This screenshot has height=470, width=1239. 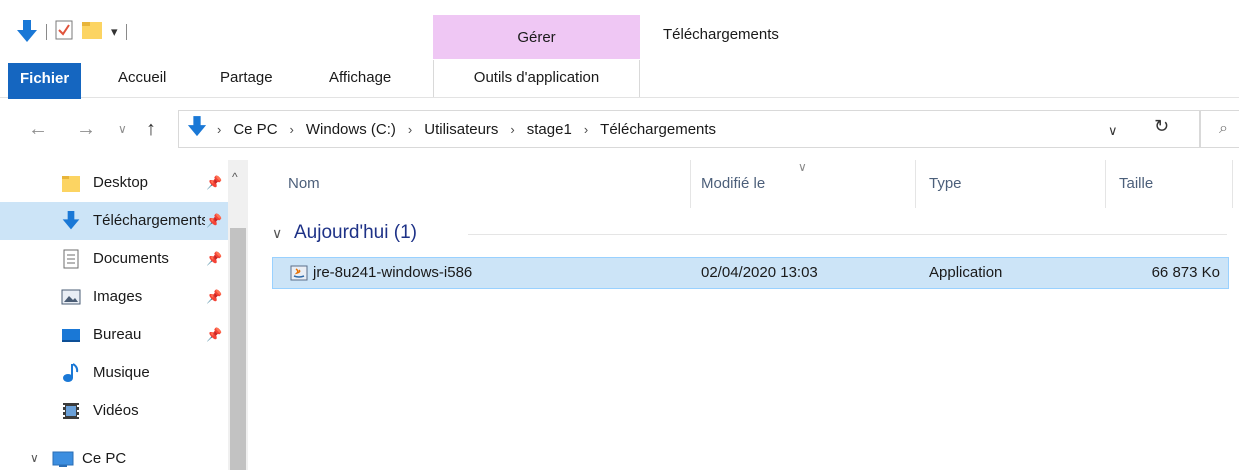 I want to click on search-icon: ⌕, so click(x=1223, y=128).